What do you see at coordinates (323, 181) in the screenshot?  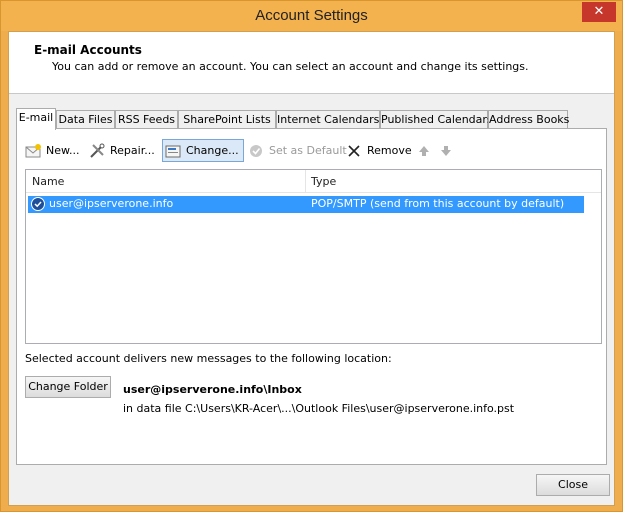 I see `column-header-type: Type` at bounding box center [323, 181].